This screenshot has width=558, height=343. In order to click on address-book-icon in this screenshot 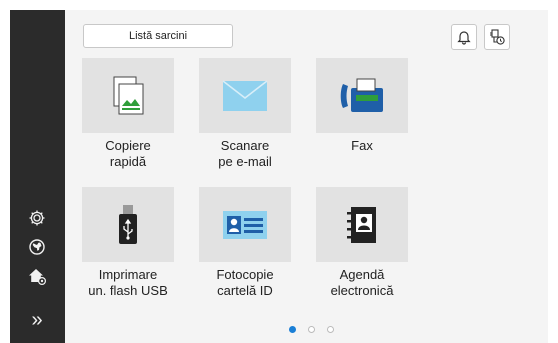, I will do `click(362, 224)`.